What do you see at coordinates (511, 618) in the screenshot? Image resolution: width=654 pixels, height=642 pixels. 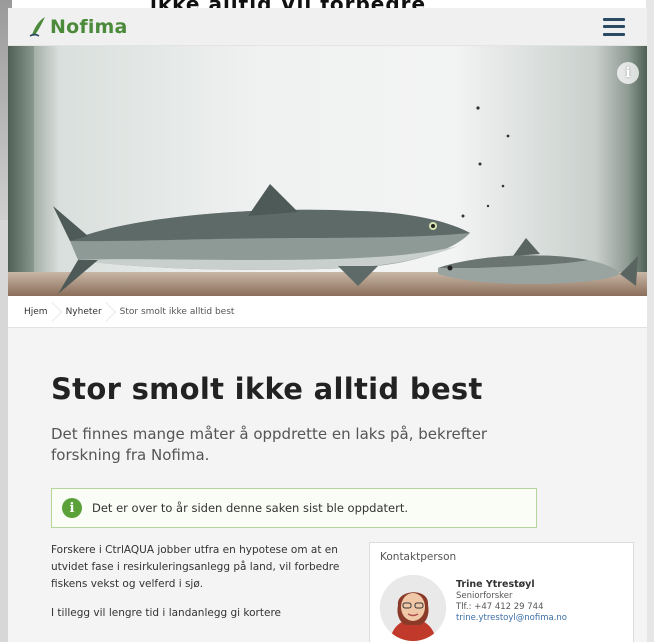 I see `contact-email: trine.ytrestoyl@nofima.no` at bounding box center [511, 618].